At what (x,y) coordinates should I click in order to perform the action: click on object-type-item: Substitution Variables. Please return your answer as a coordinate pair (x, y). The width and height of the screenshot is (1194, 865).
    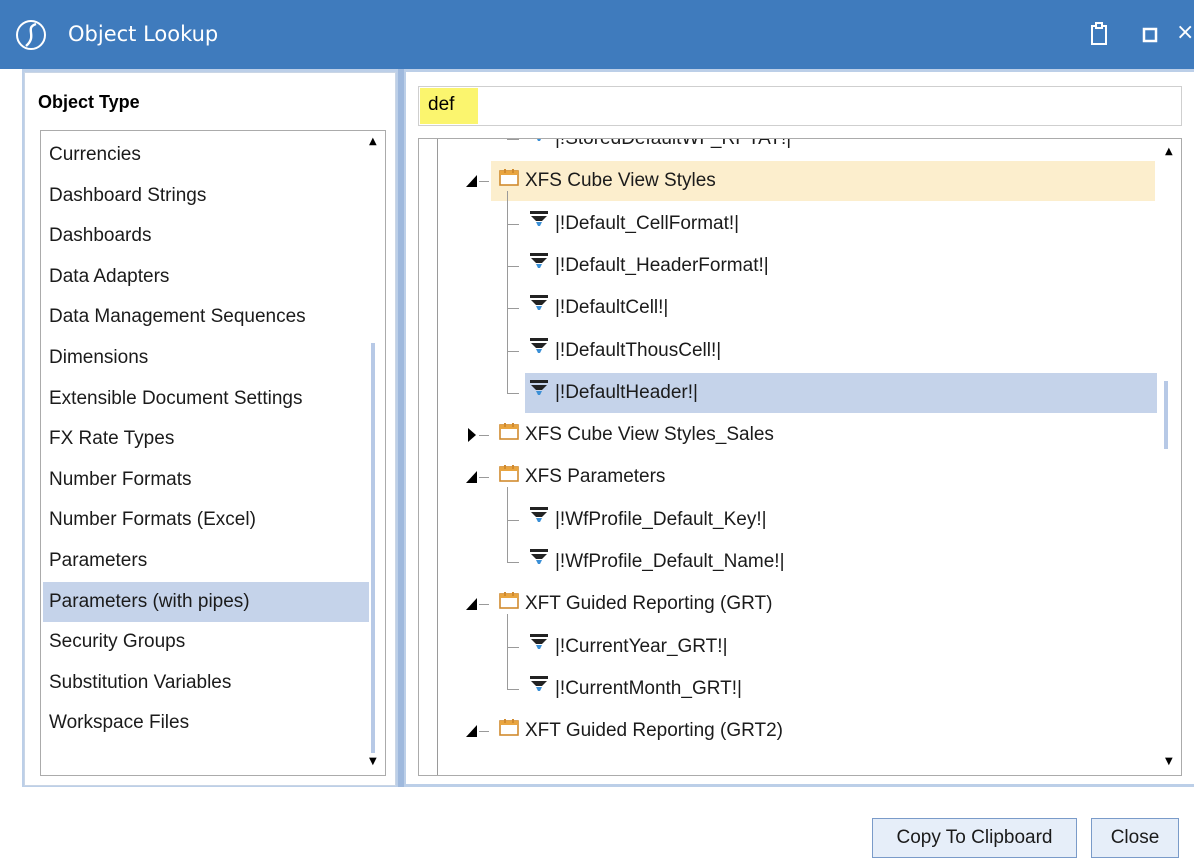
    Looking at the image, I should click on (206, 683).